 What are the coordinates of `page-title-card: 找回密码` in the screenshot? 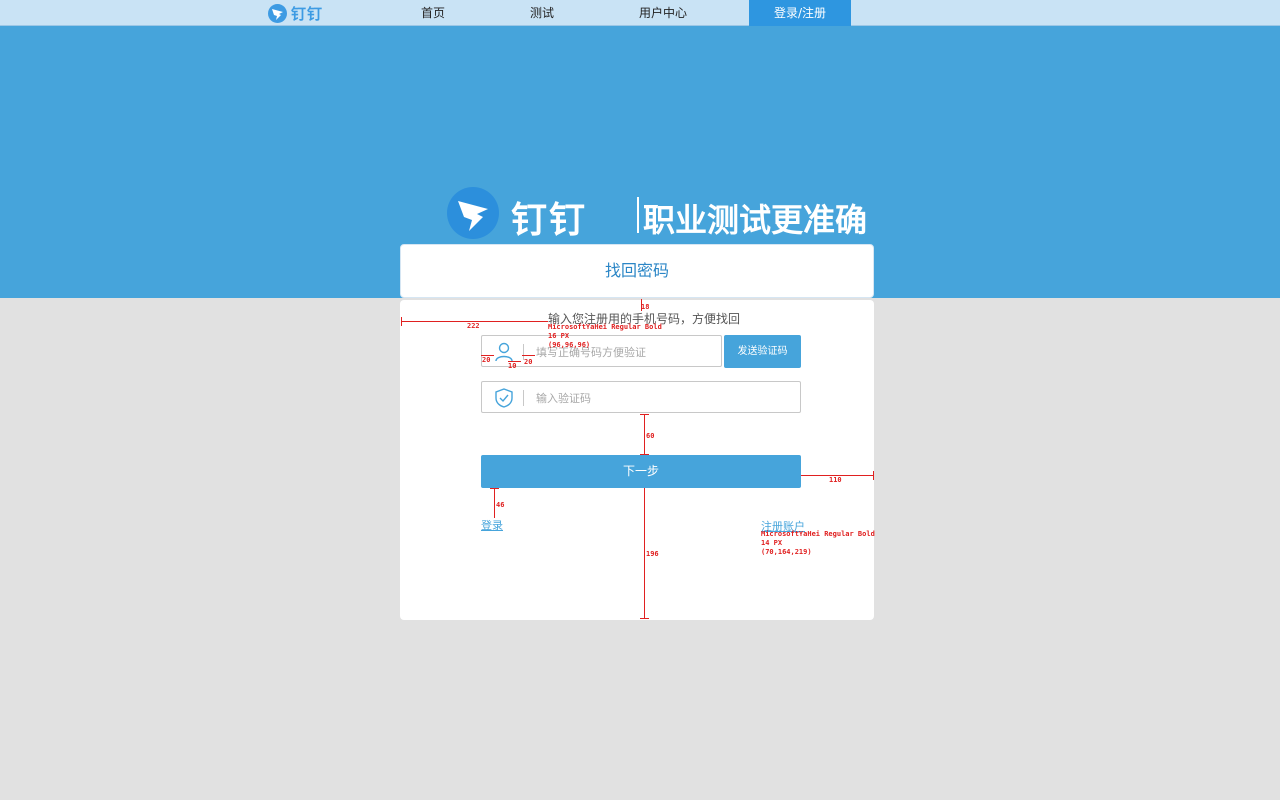 It's located at (637, 271).